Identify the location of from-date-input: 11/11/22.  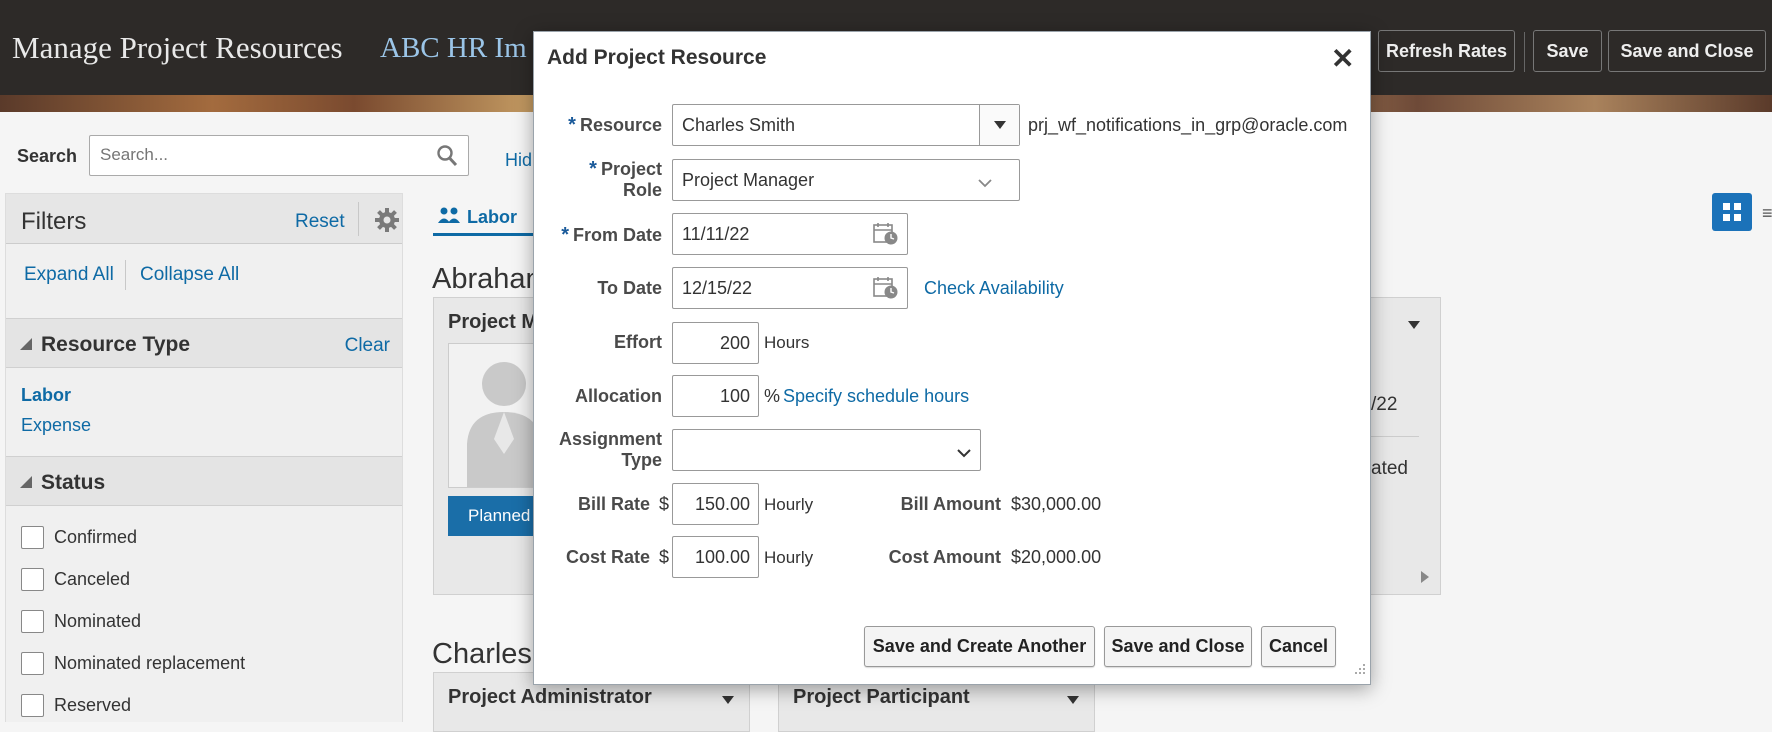
(790, 234).